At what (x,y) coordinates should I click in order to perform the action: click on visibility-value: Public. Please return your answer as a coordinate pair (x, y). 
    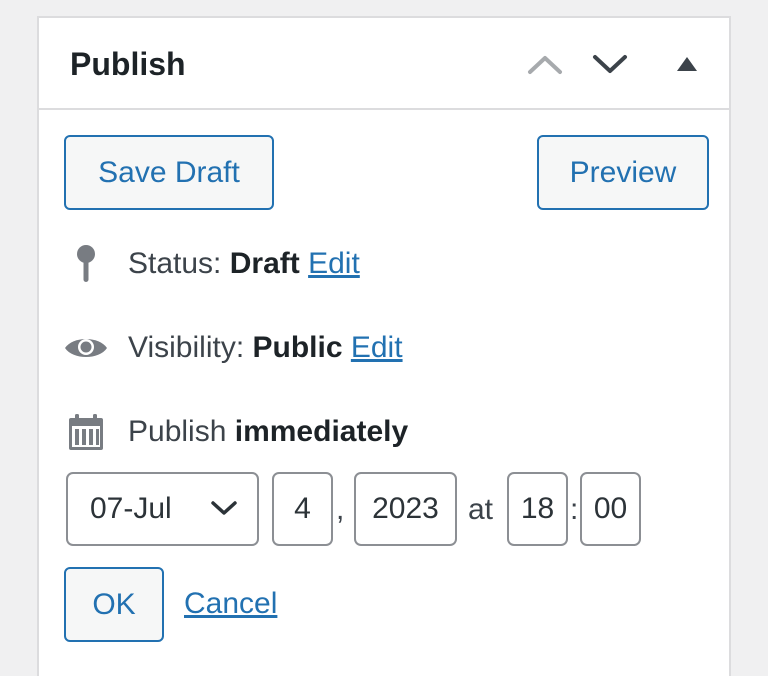
    Looking at the image, I should click on (297, 347).